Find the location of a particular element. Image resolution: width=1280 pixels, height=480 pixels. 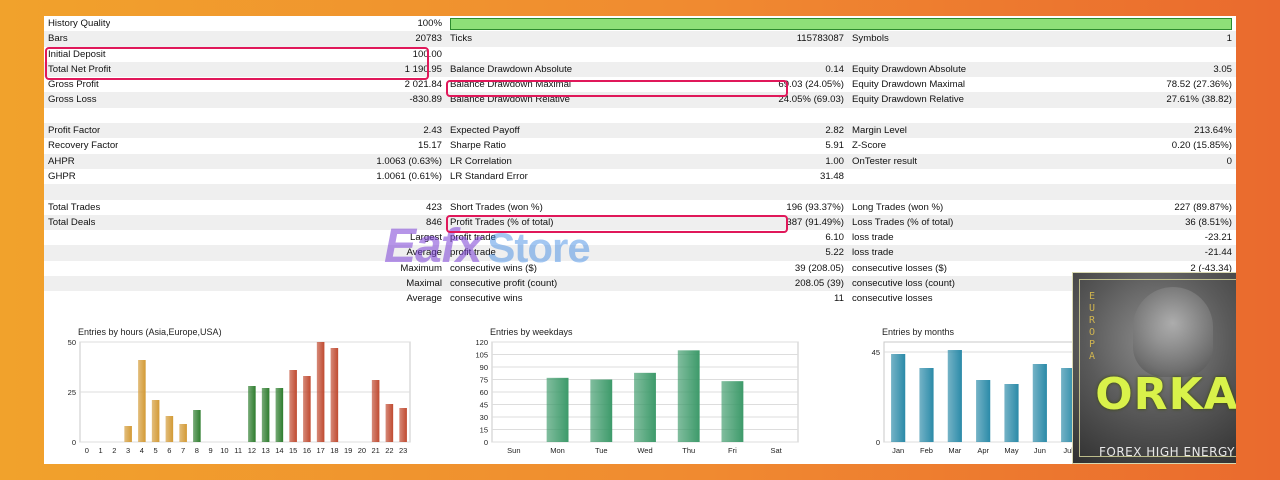

metric-value: 2.43 is located at coordinates (432, 131).